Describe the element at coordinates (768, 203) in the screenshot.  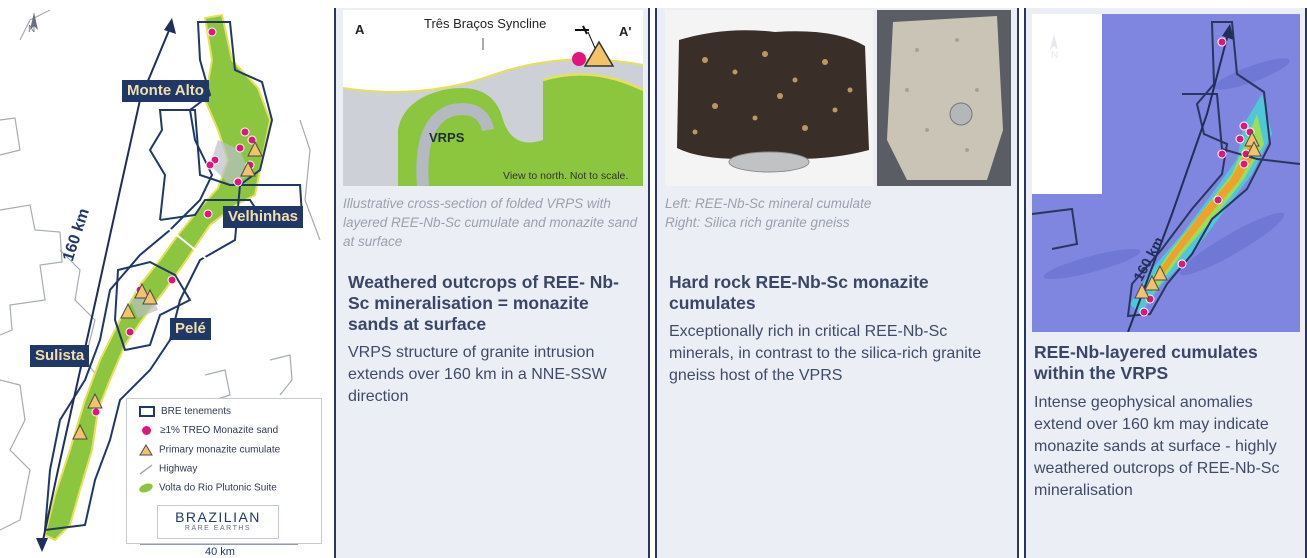
I see `panel2-caption-left: Left: REE-Nb-Sc mineral cumulate` at that location.